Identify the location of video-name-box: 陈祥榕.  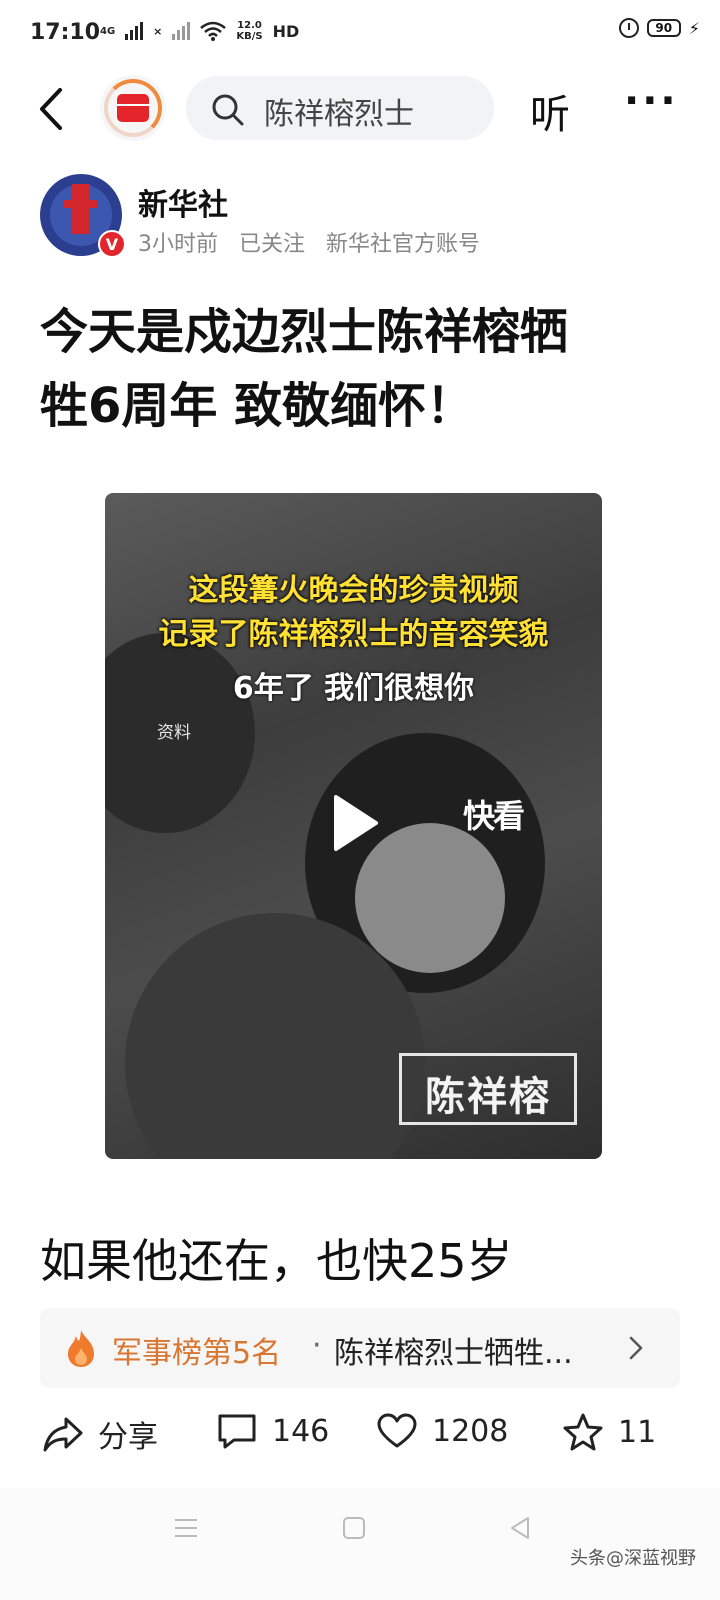
(488, 1089).